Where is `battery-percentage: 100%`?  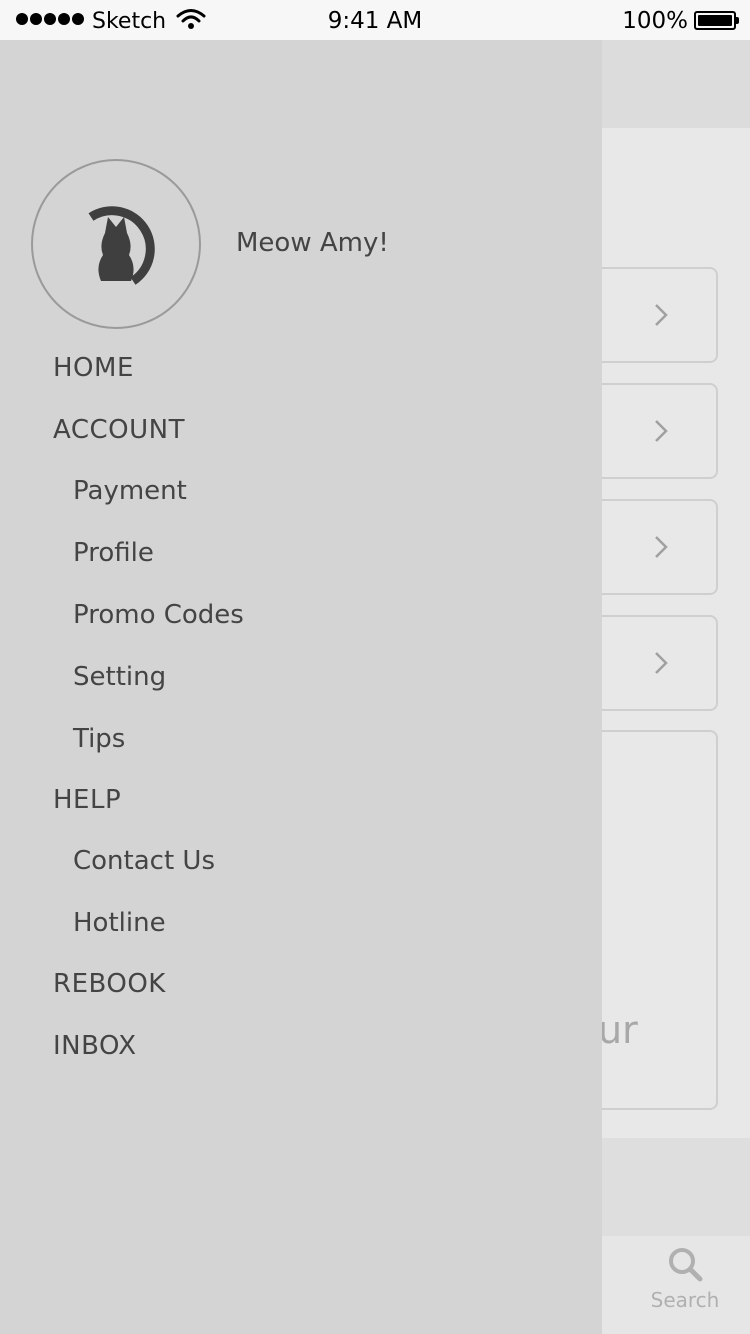 battery-percentage: 100% is located at coordinates (655, 21).